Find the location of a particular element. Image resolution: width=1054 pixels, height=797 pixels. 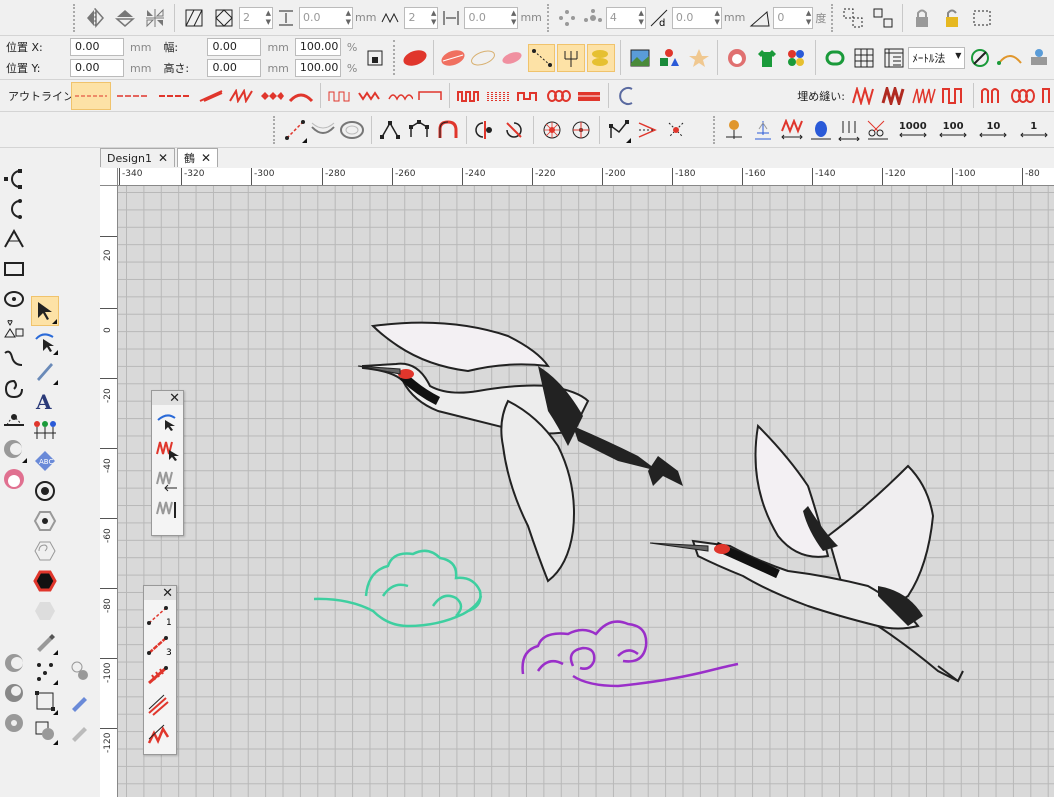

fill-zigzag-c is located at coordinates (924, 96).